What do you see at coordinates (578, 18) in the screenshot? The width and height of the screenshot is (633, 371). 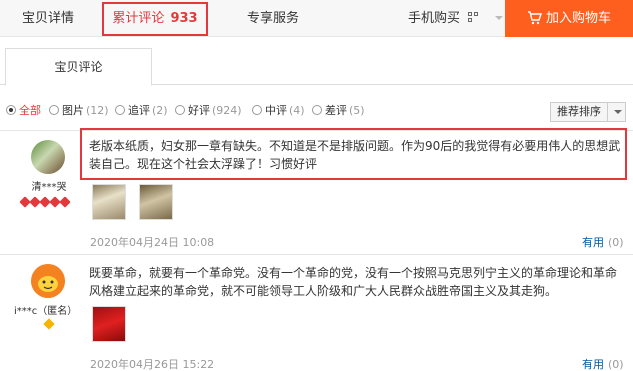 I see `add-to-cart-label: 加入购物车` at bounding box center [578, 18].